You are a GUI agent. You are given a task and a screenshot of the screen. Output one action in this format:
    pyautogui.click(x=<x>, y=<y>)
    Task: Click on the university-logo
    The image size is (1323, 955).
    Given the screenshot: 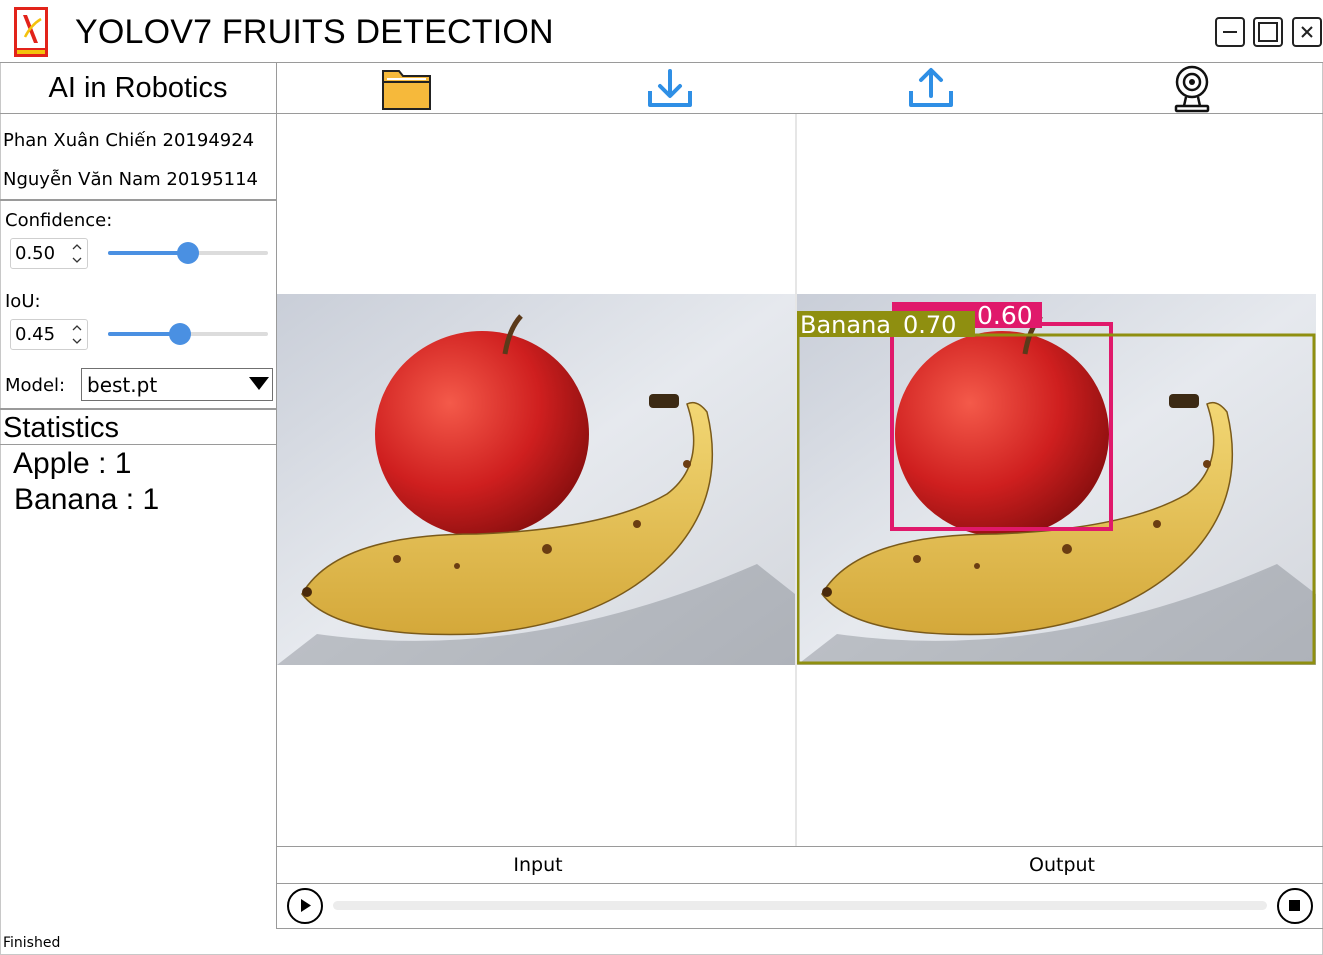 What is the action you would take?
    pyautogui.click(x=31, y=32)
    